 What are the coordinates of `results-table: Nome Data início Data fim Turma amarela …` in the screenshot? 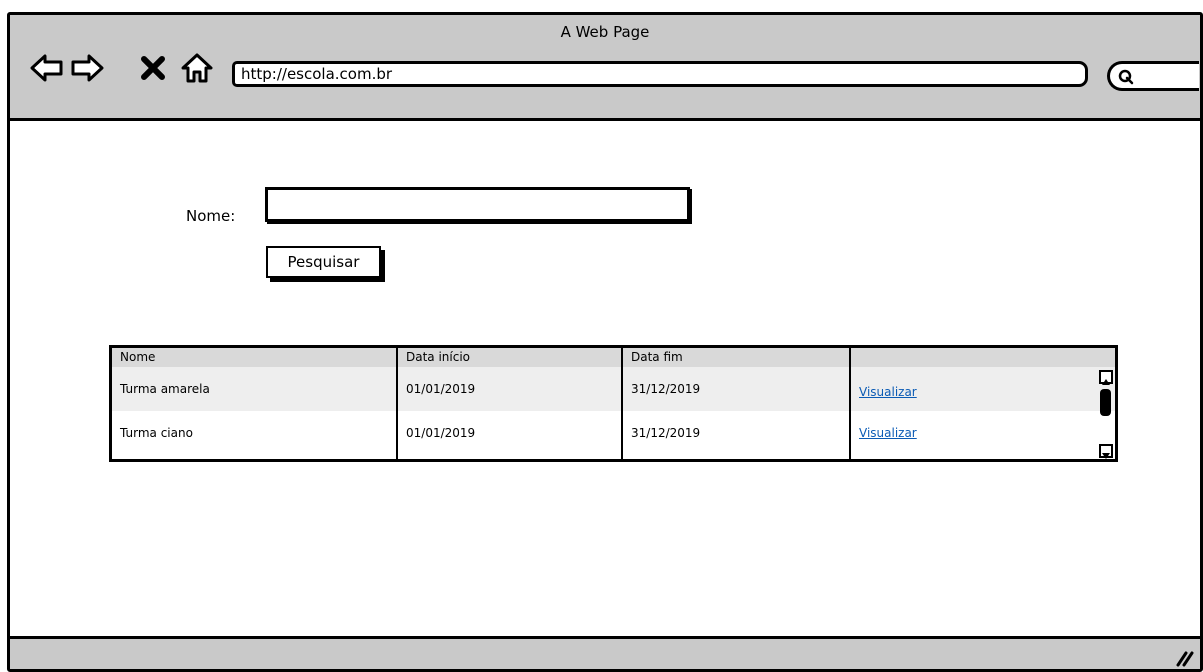 It's located at (613, 403).